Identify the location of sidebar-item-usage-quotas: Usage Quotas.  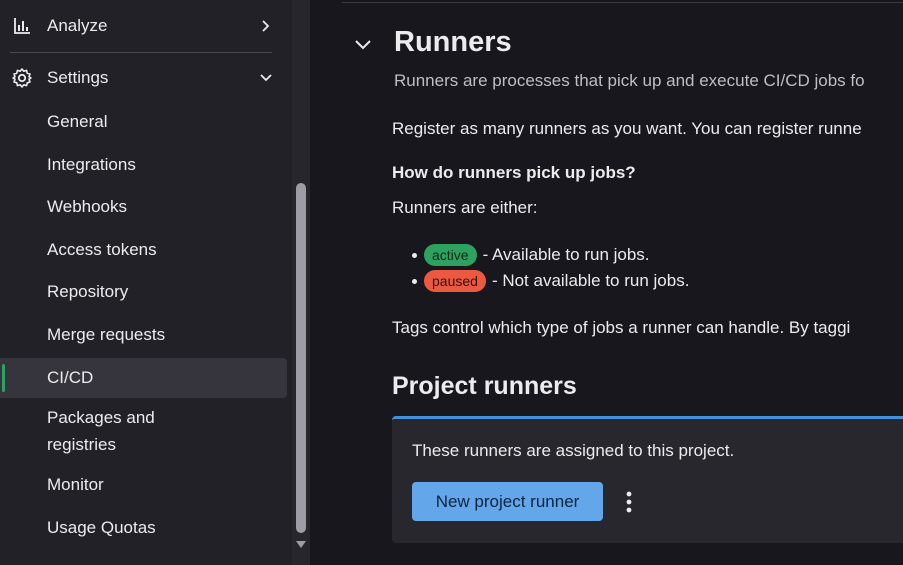
(143, 528).